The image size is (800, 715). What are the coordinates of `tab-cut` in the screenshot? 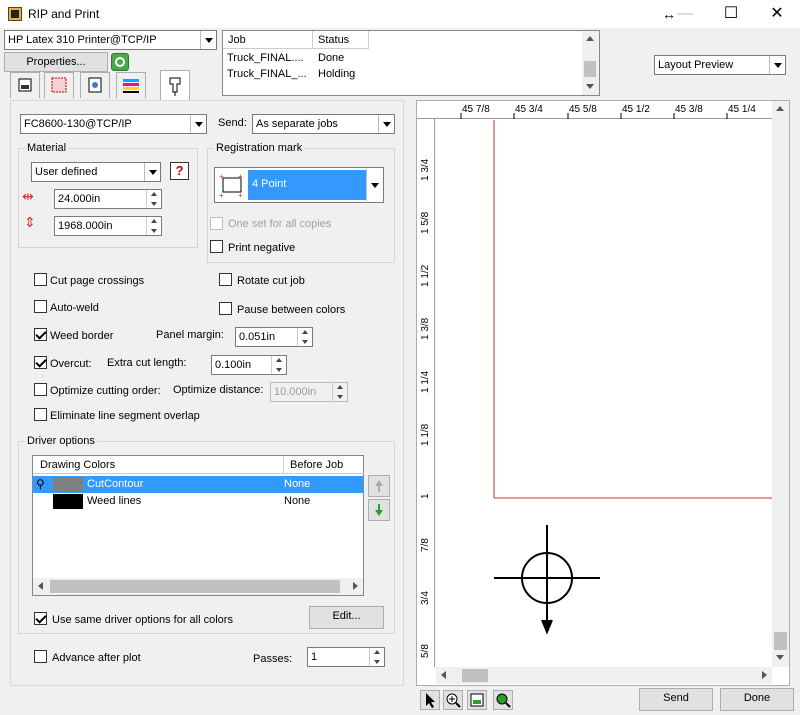 It's located at (175, 85).